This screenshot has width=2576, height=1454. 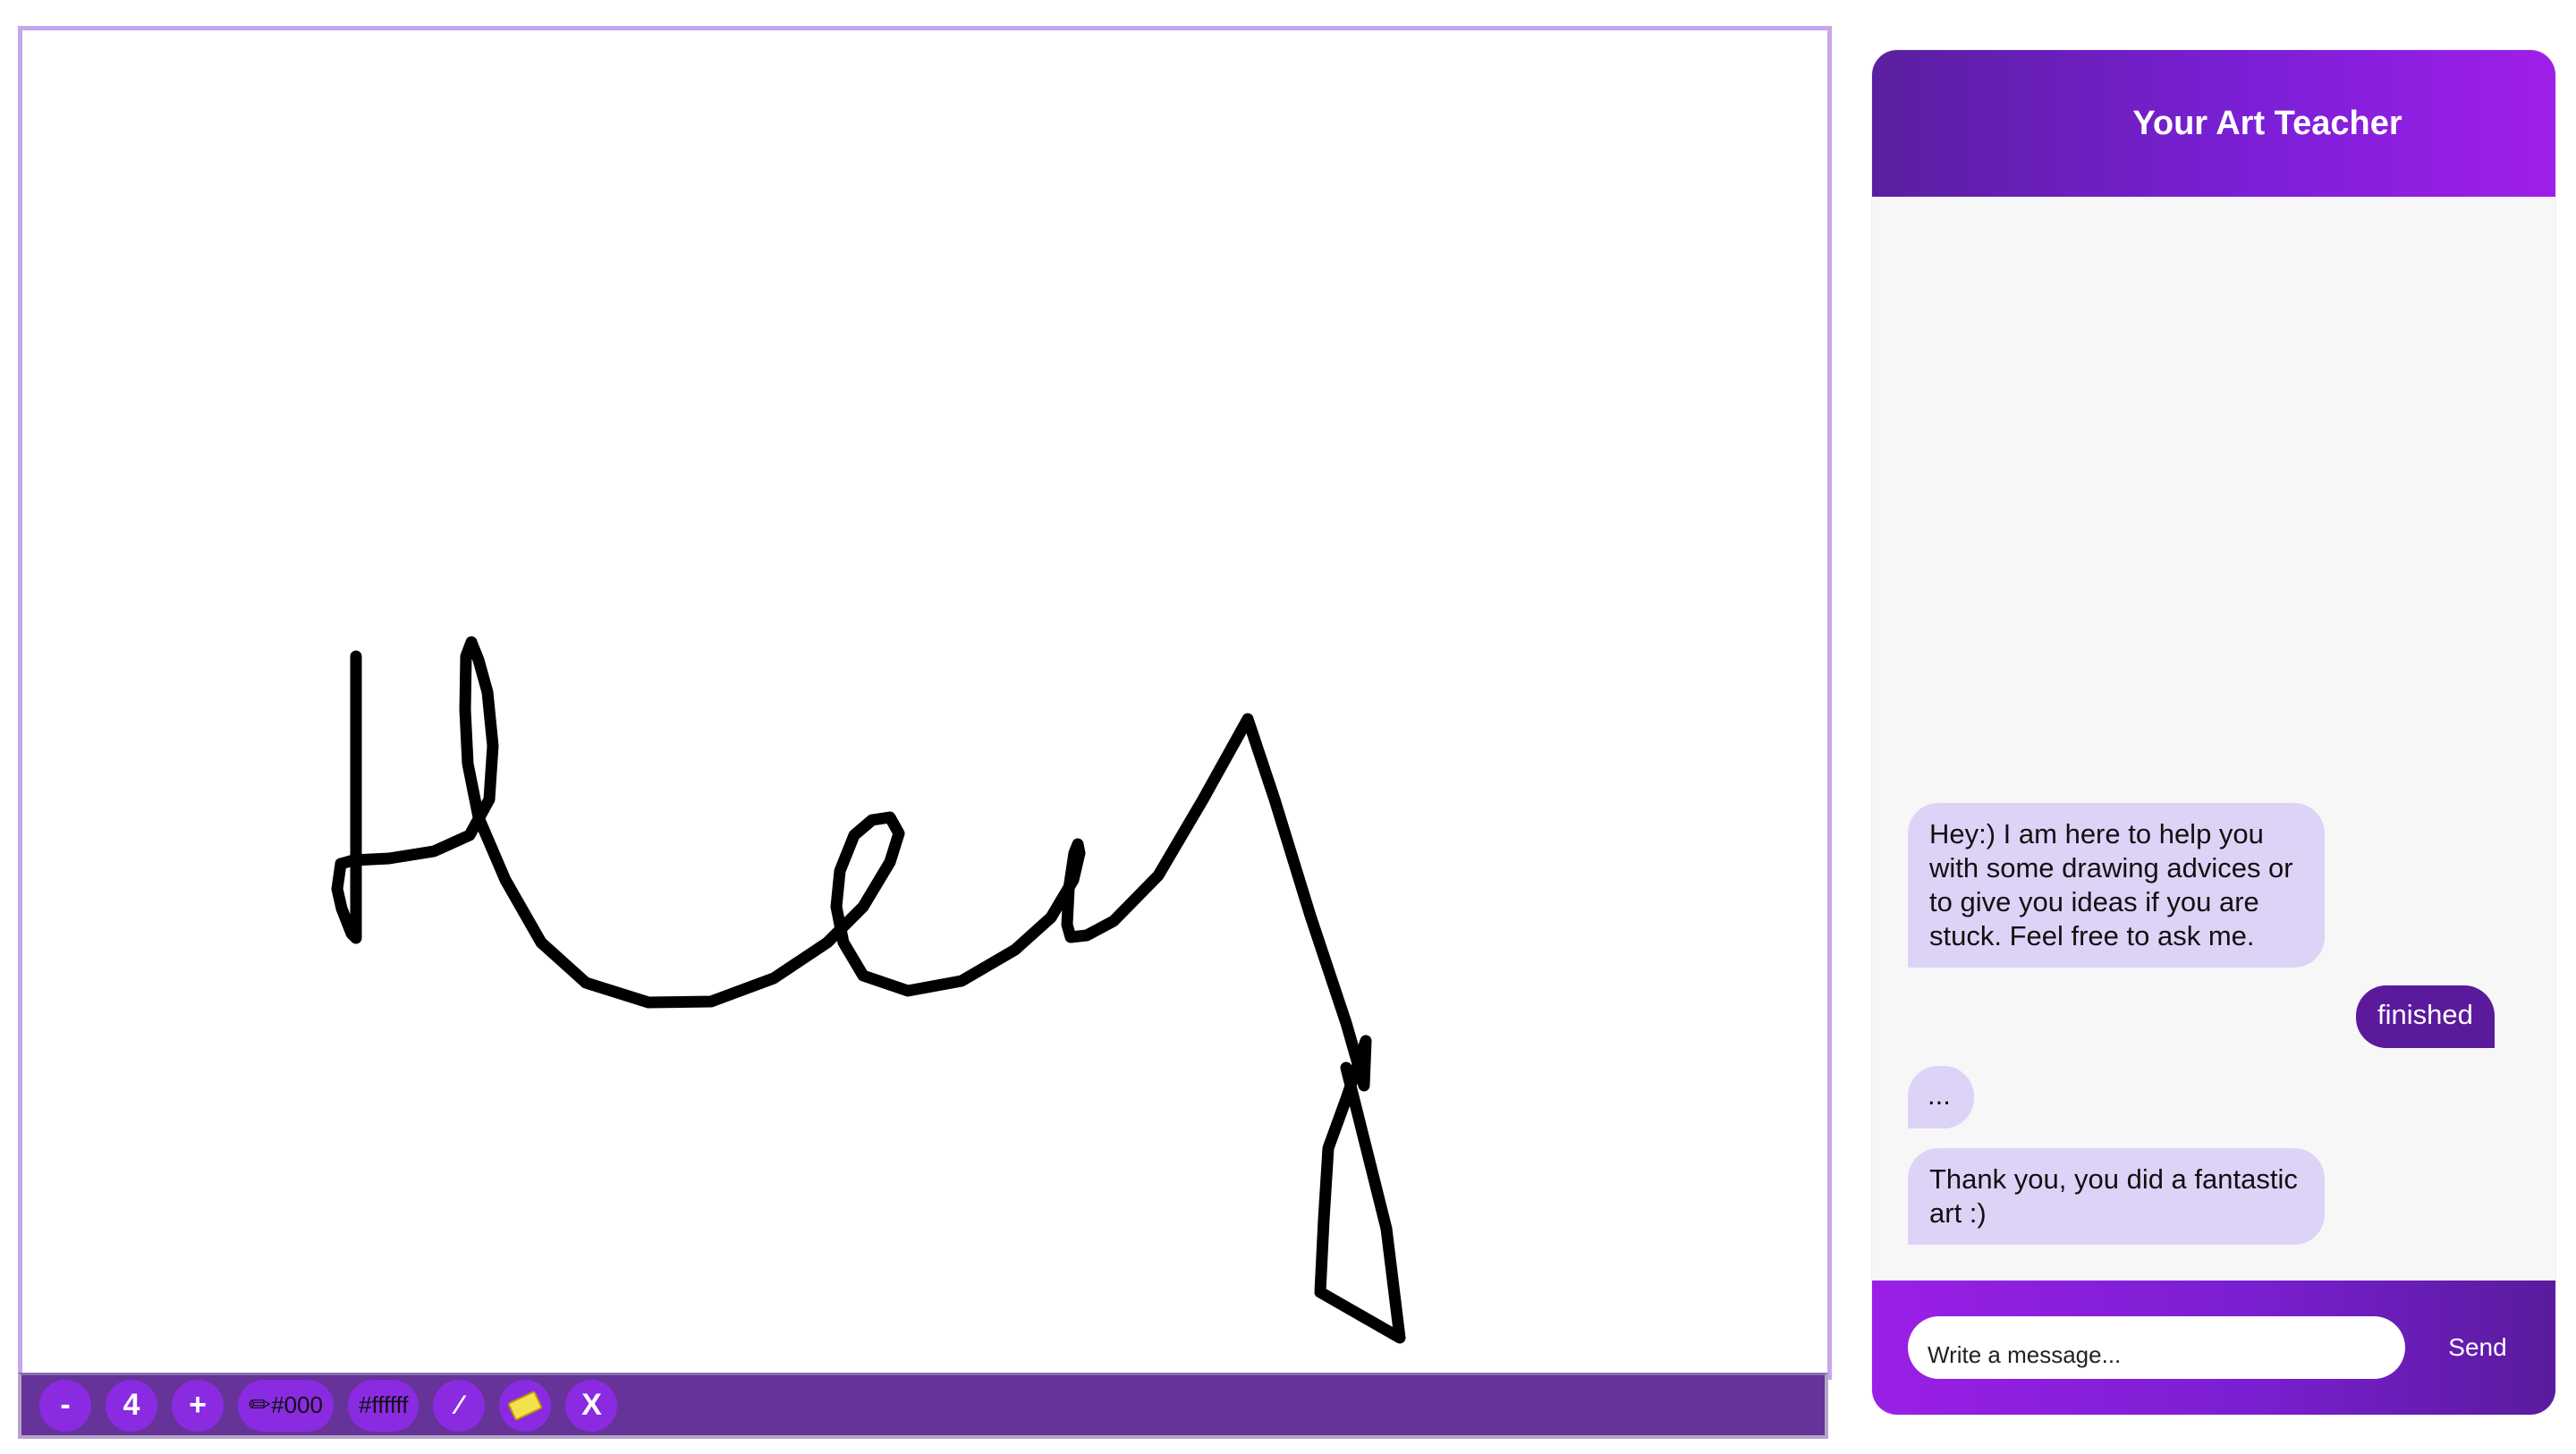 I want to click on eraser-button, so click(x=525, y=1405).